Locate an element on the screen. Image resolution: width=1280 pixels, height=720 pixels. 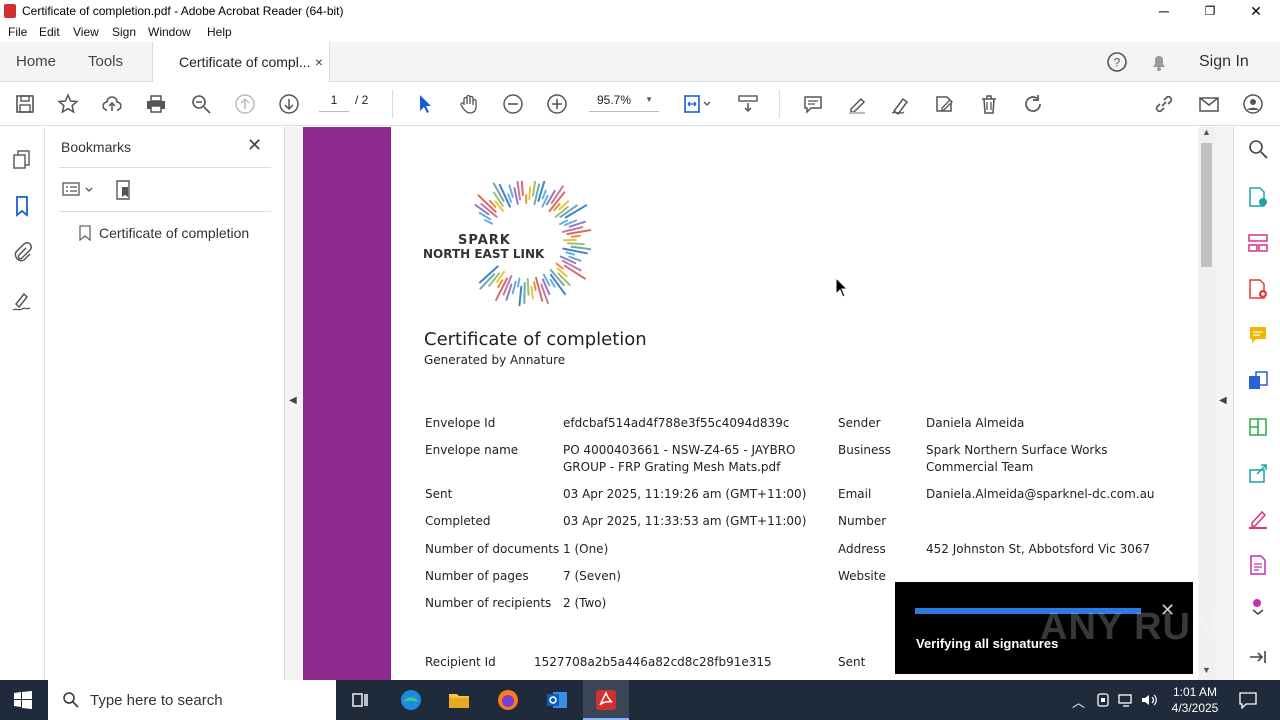
create-pdf-icon is located at coordinates (1258, 289).